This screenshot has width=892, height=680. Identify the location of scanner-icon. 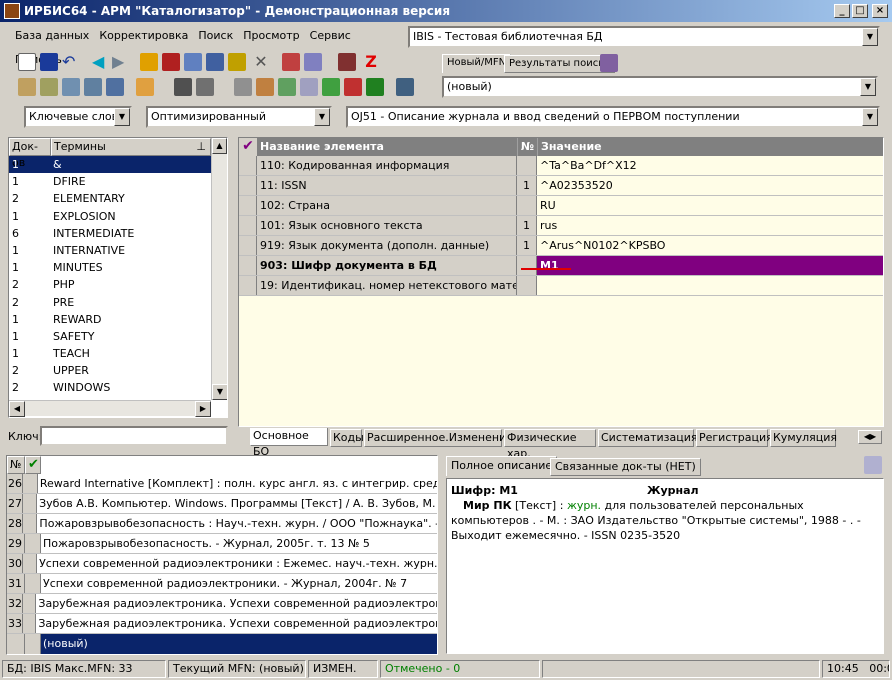
(183, 87).